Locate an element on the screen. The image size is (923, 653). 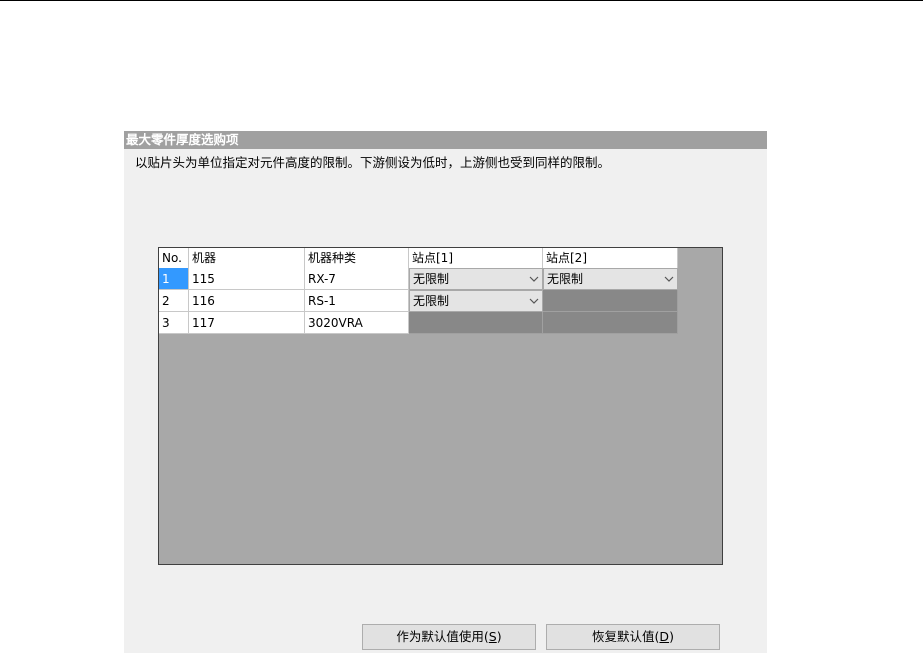
row-1-station-2-value: 无限制 is located at coordinates (565, 279).